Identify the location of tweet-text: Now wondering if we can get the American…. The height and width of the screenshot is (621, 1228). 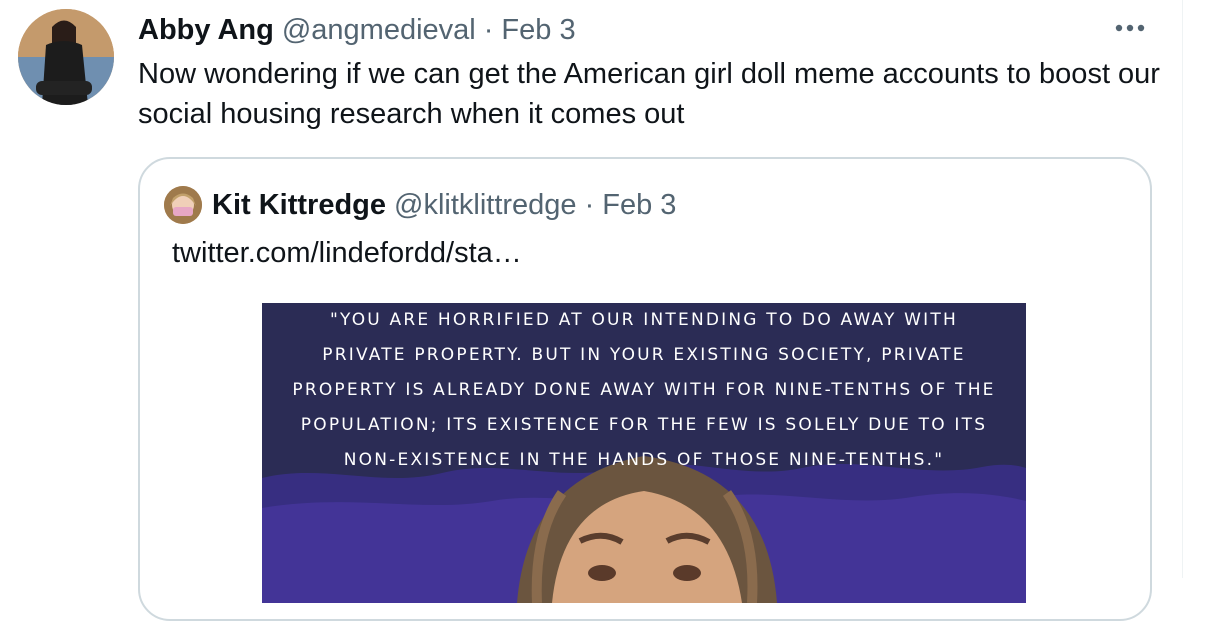
(649, 94).